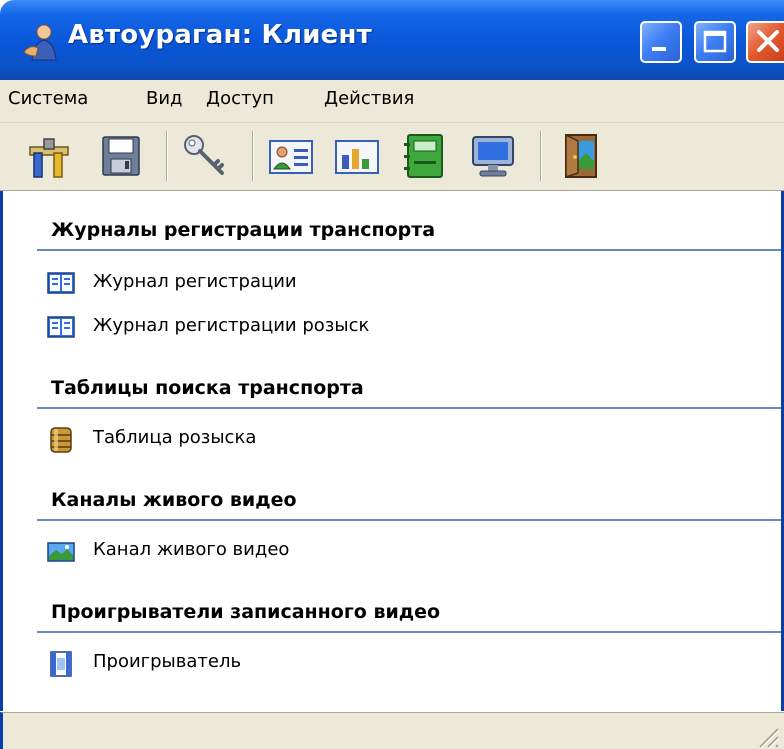 This screenshot has height=749, width=784. What do you see at coordinates (291, 156) in the screenshot?
I see `user-card-icon` at bounding box center [291, 156].